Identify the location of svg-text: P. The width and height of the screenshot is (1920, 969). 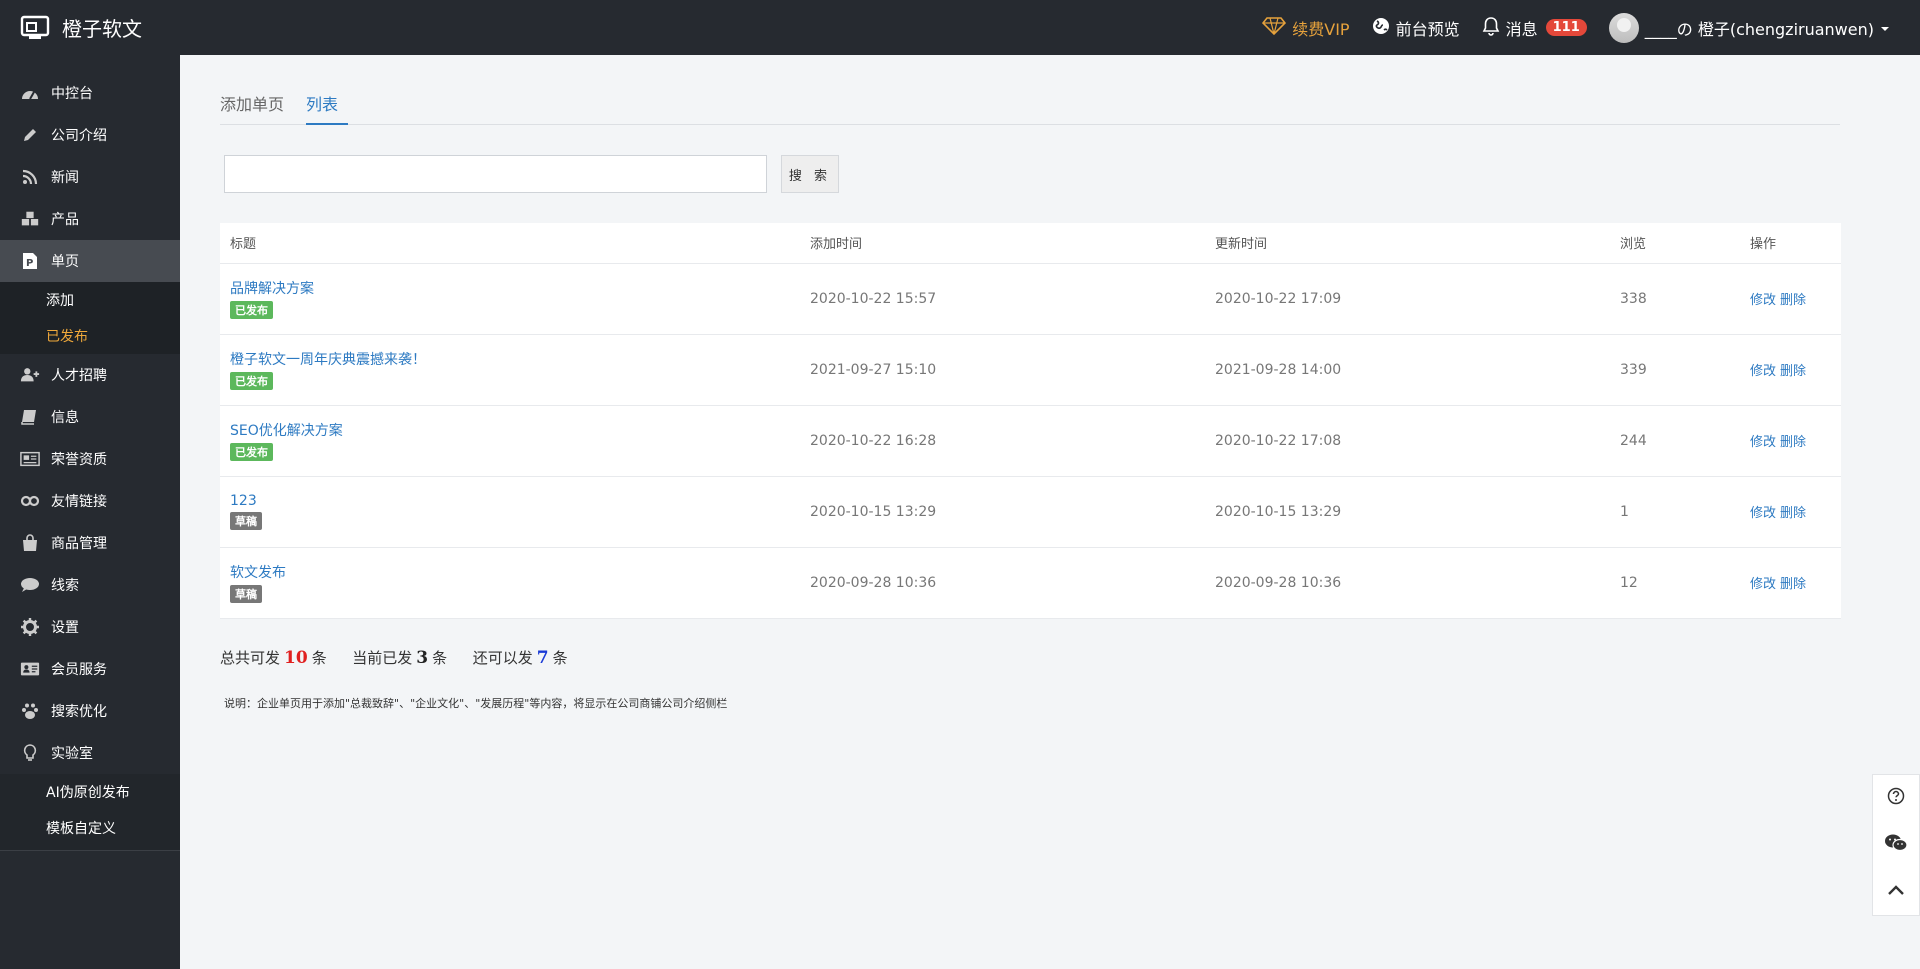
(29, 263).